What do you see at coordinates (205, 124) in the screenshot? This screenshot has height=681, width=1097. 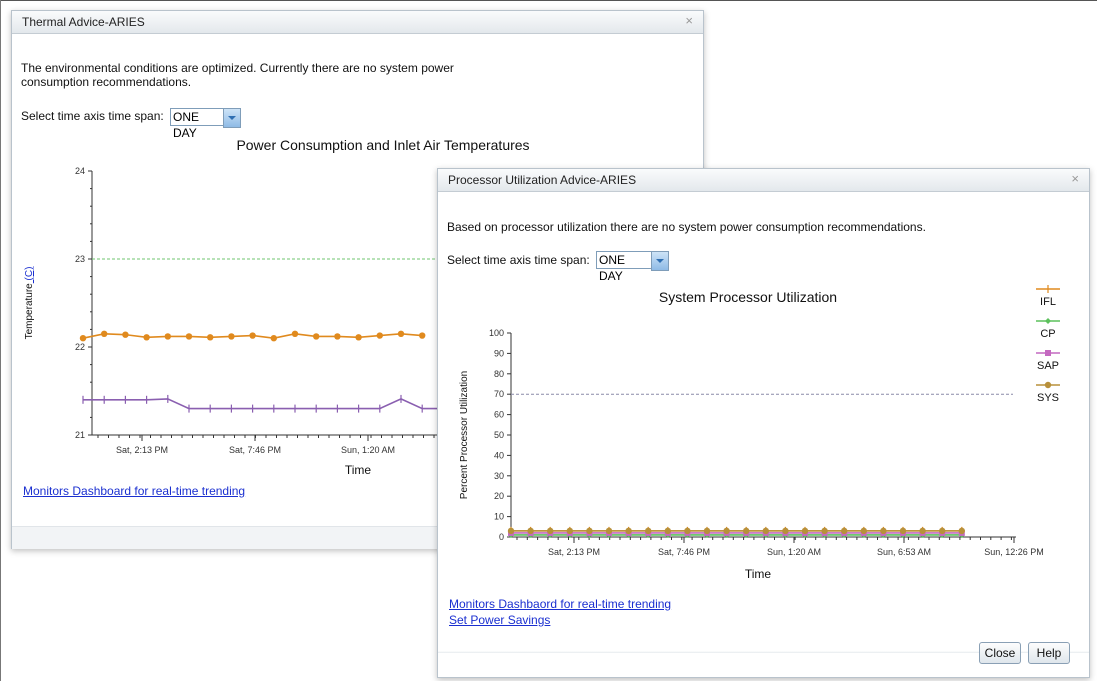 I see `thermal-timespan-select: ONE DAY` at bounding box center [205, 124].